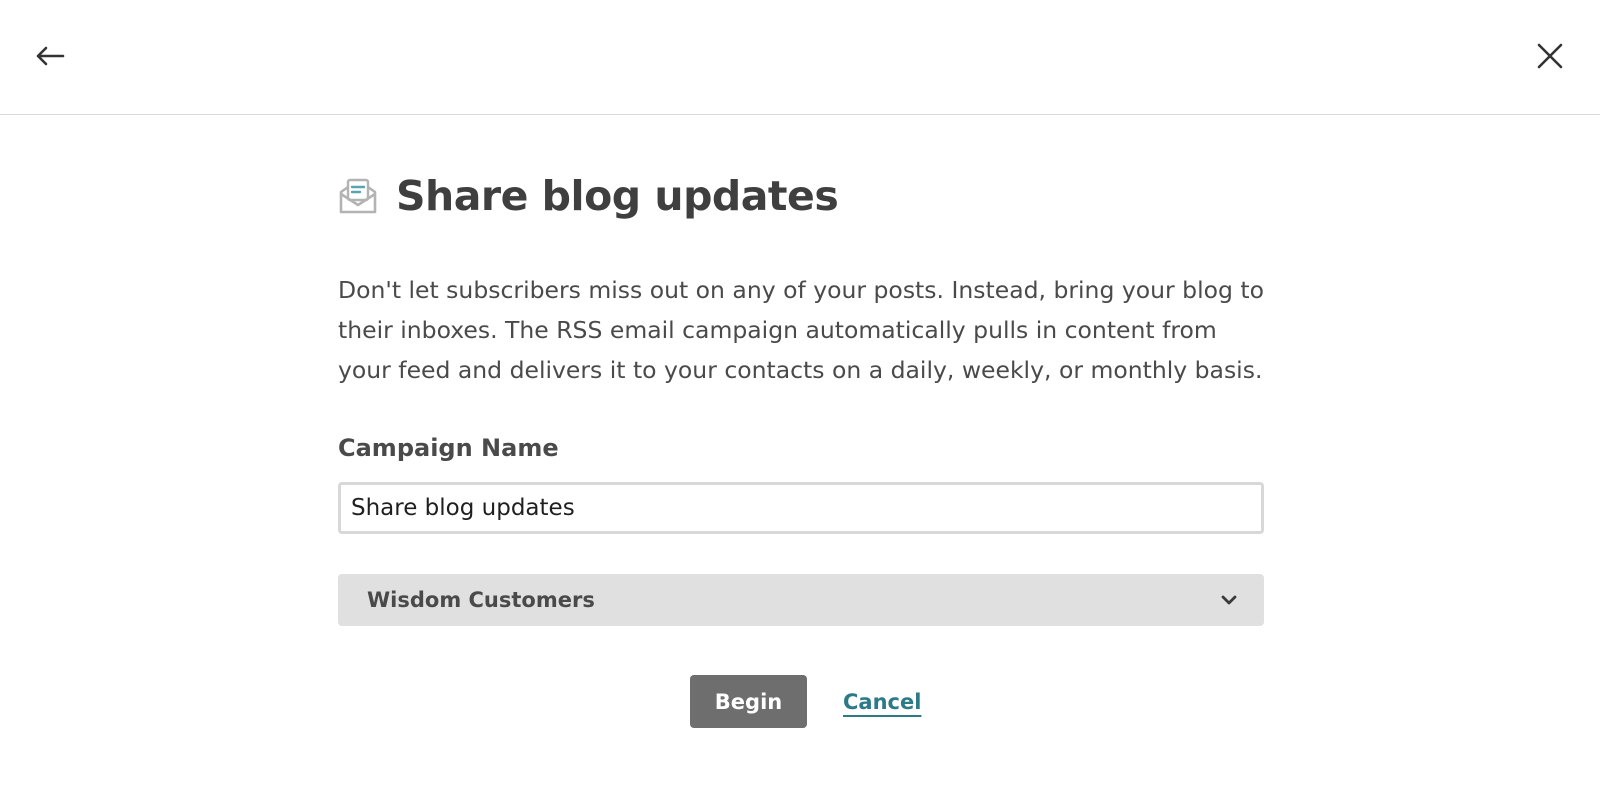 The image size is (1600, 798). I want to click on back-button, so click(50, 56).